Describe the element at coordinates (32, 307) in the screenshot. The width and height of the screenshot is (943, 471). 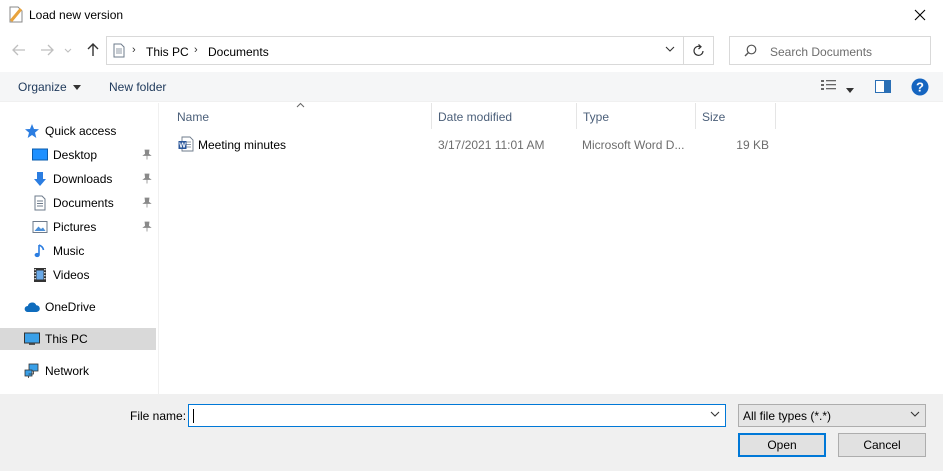
I see `cloud-icon` at that location.